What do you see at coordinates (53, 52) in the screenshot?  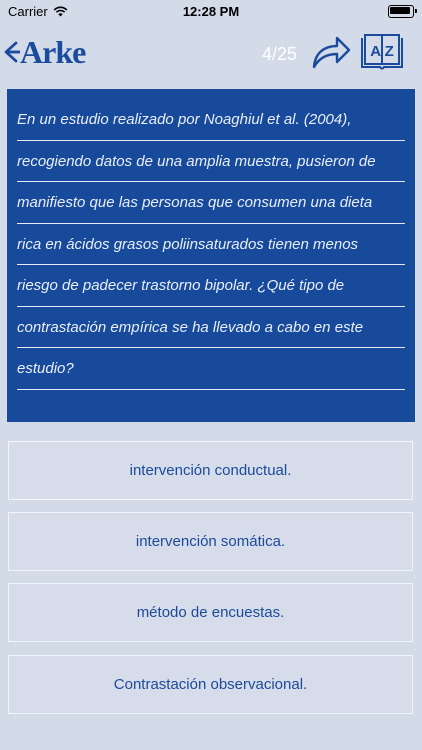 I see `app-logo: Arke` at bounding box center [53, 52].